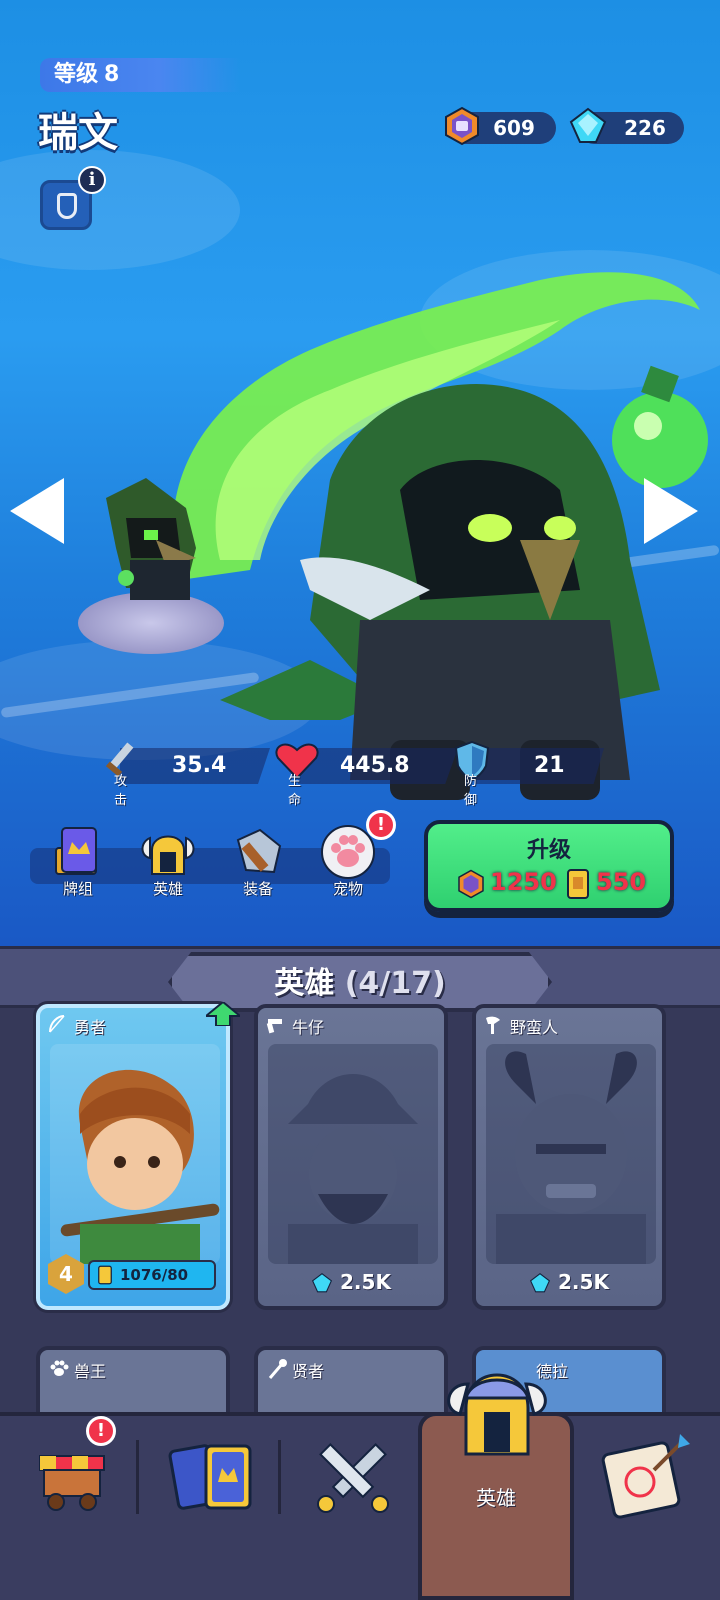  I want to click on attack-value: 35.4, so click(199, 765).